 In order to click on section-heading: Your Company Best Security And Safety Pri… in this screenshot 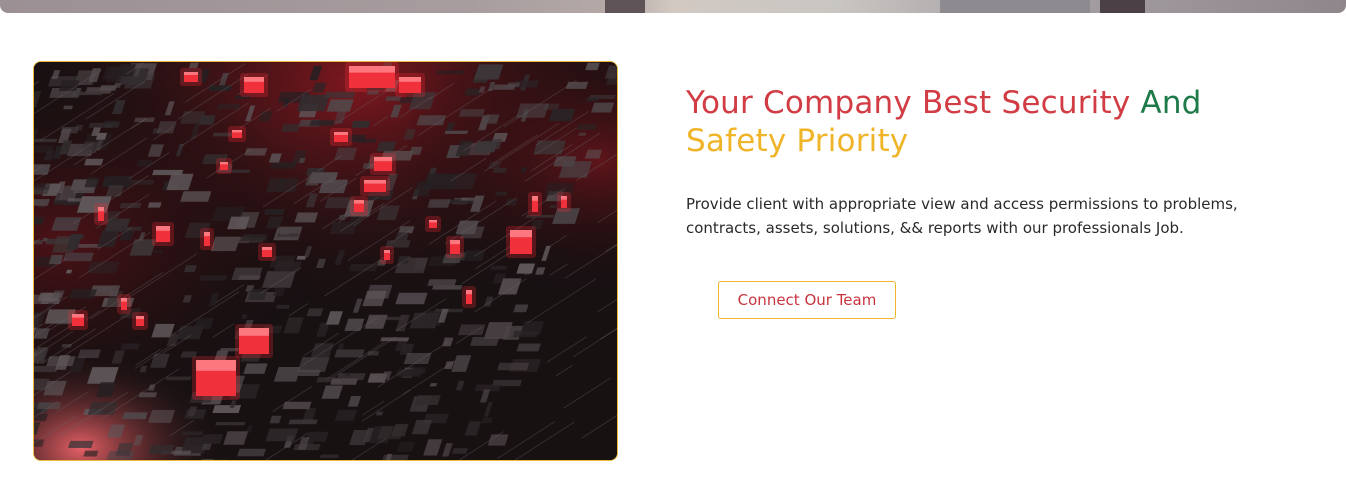, I will do `click(996, 122)`.